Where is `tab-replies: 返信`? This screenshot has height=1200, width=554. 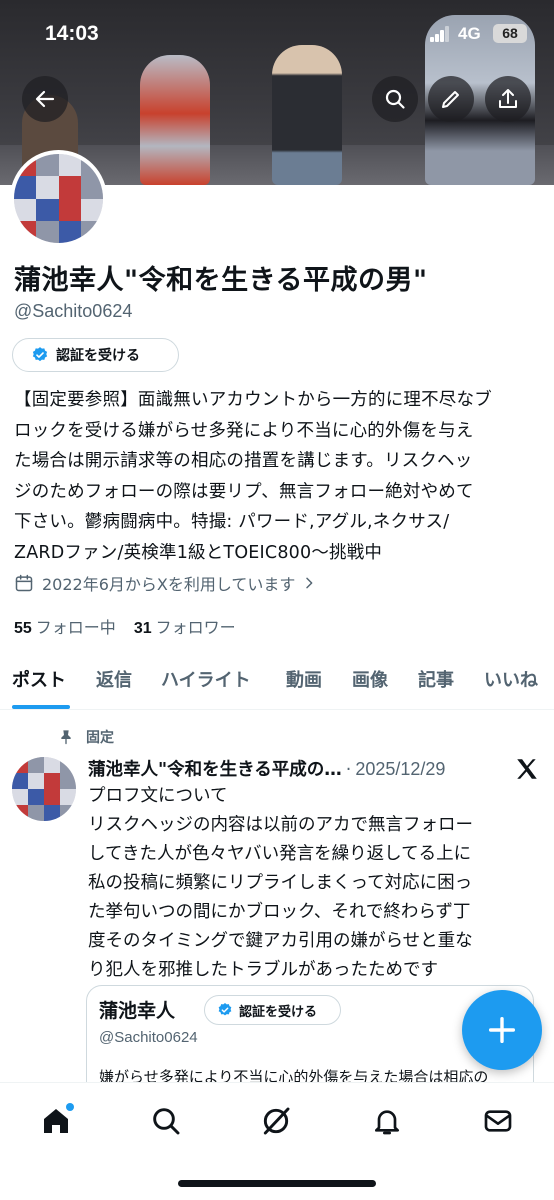 tab-replies: 返信 is located at coordinates (114, 679).